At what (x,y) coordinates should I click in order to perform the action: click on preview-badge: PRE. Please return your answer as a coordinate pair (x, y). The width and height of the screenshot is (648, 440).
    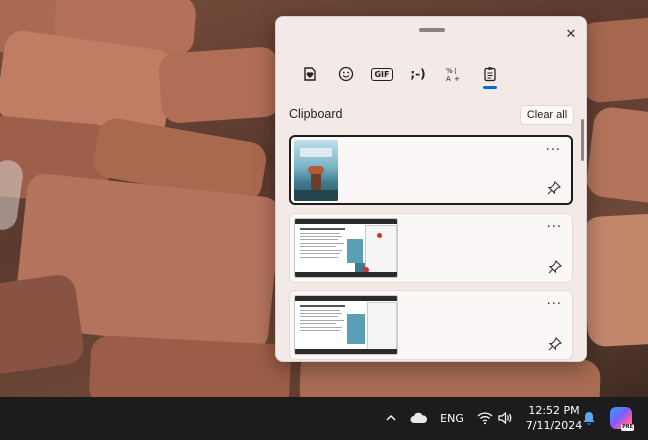
    Looking at the image, I should click on (627, 427).